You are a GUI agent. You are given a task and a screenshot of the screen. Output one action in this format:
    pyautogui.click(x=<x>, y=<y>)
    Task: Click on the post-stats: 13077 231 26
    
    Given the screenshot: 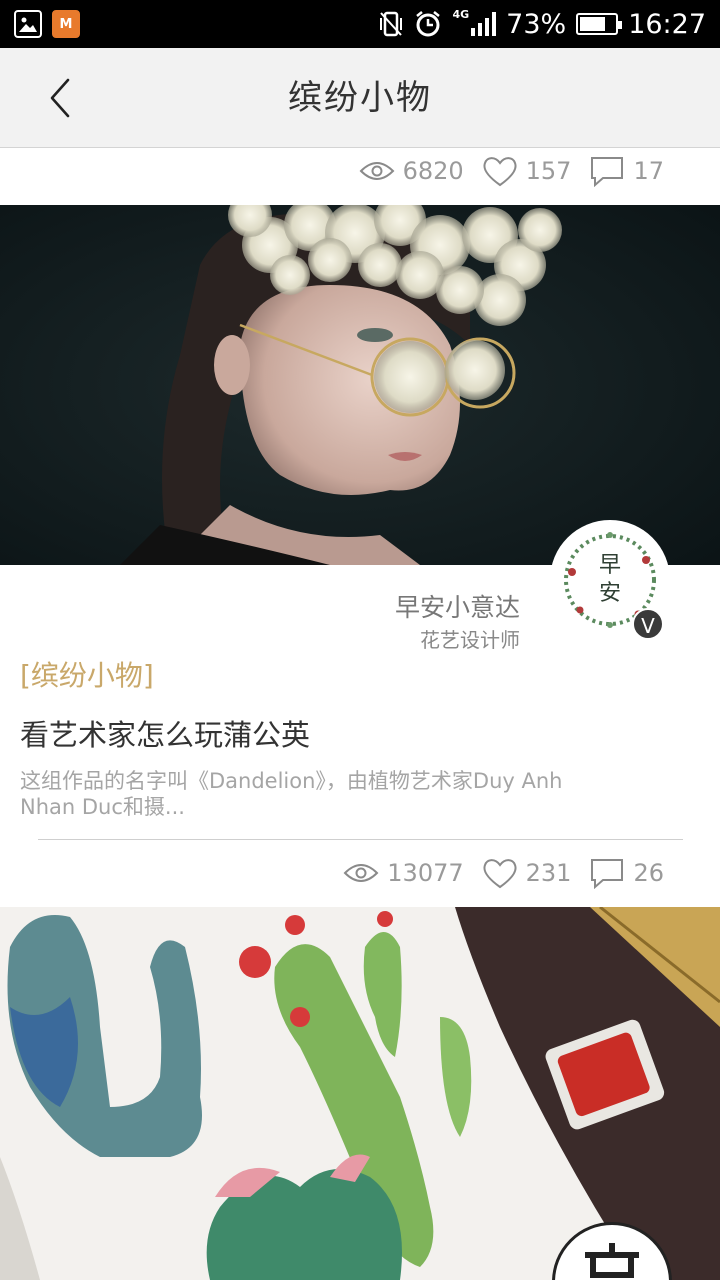 What is the action you would take?
    pyautogui.click(x=503, y=873)
    